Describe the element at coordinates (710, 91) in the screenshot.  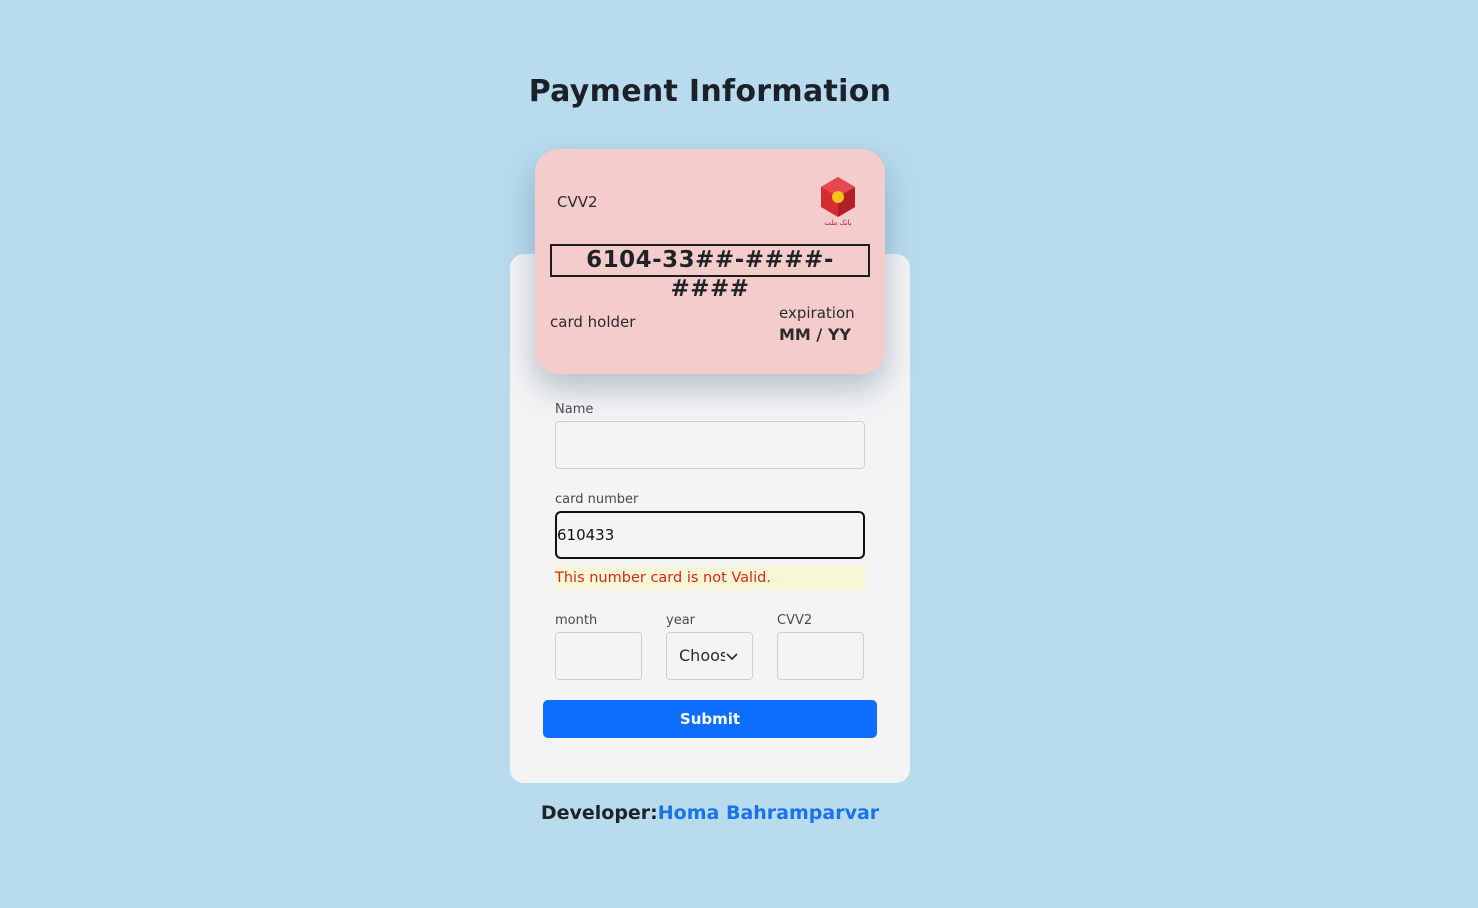
I see `page-title: Payment Information` at that location.